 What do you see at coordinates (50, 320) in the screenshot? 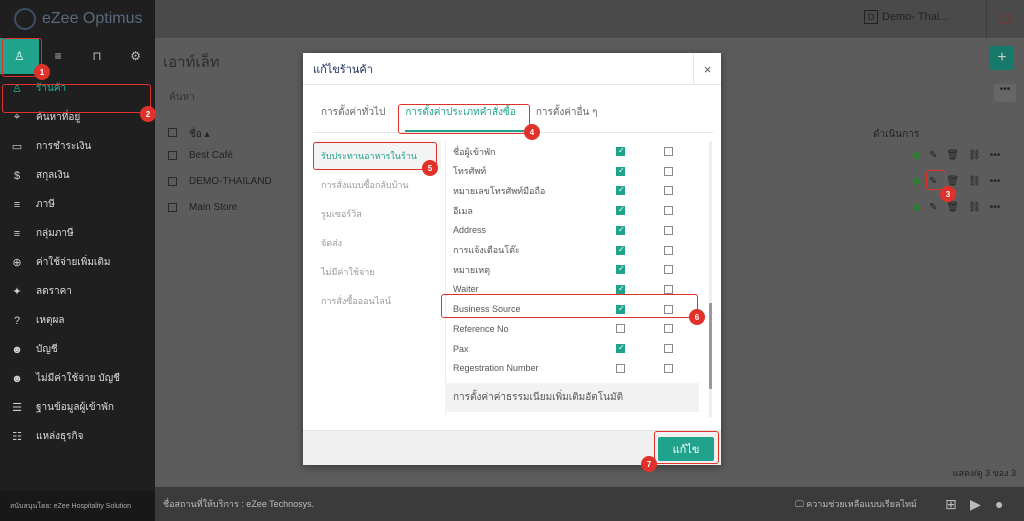
I see `sidebar-item-label: เหตุผล` at bounding box center [50, 320].